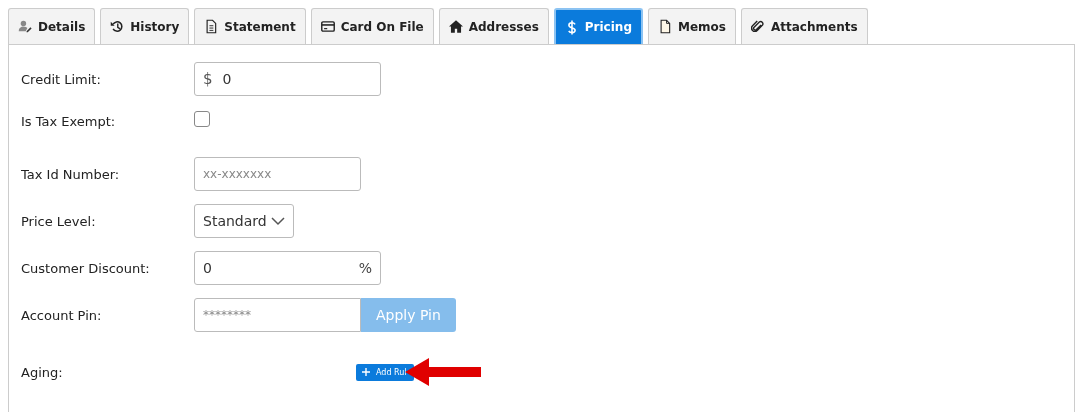  I want to click on tab: Memos, so click(692, 26).